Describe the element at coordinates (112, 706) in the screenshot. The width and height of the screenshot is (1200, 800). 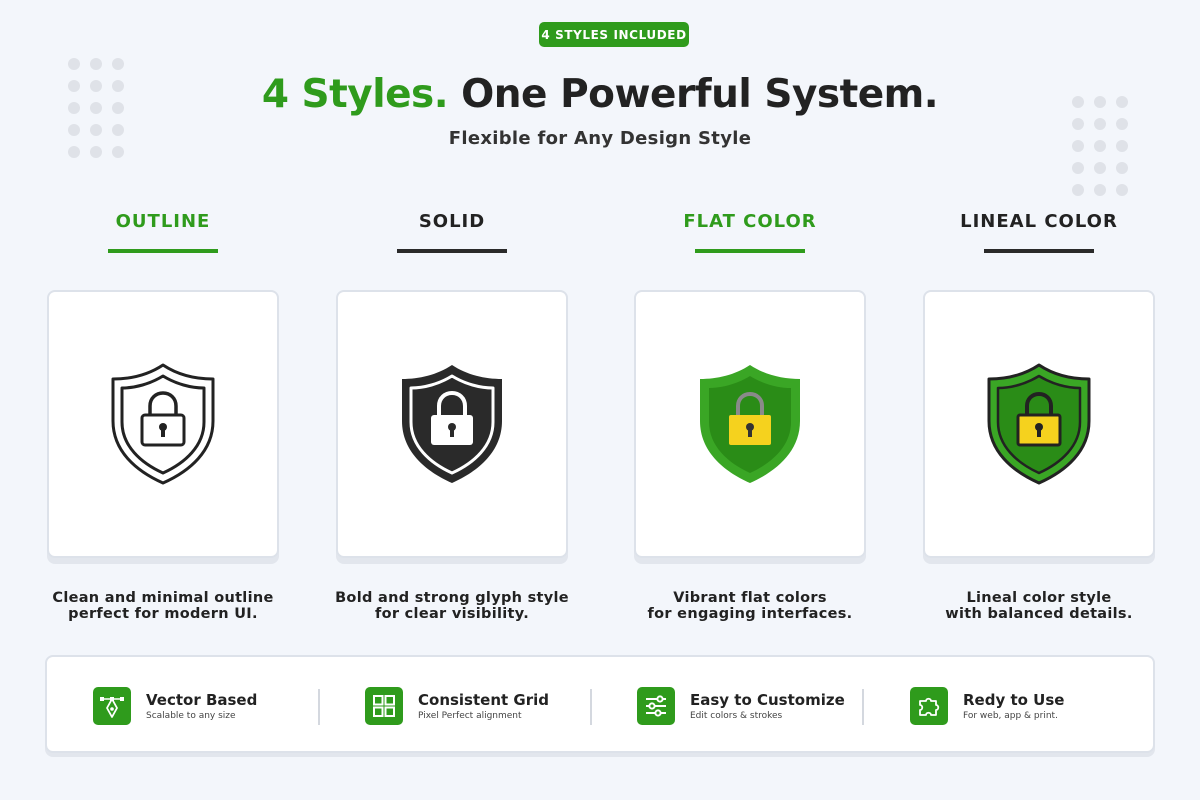
I see `pen-tool-icon` at that location.